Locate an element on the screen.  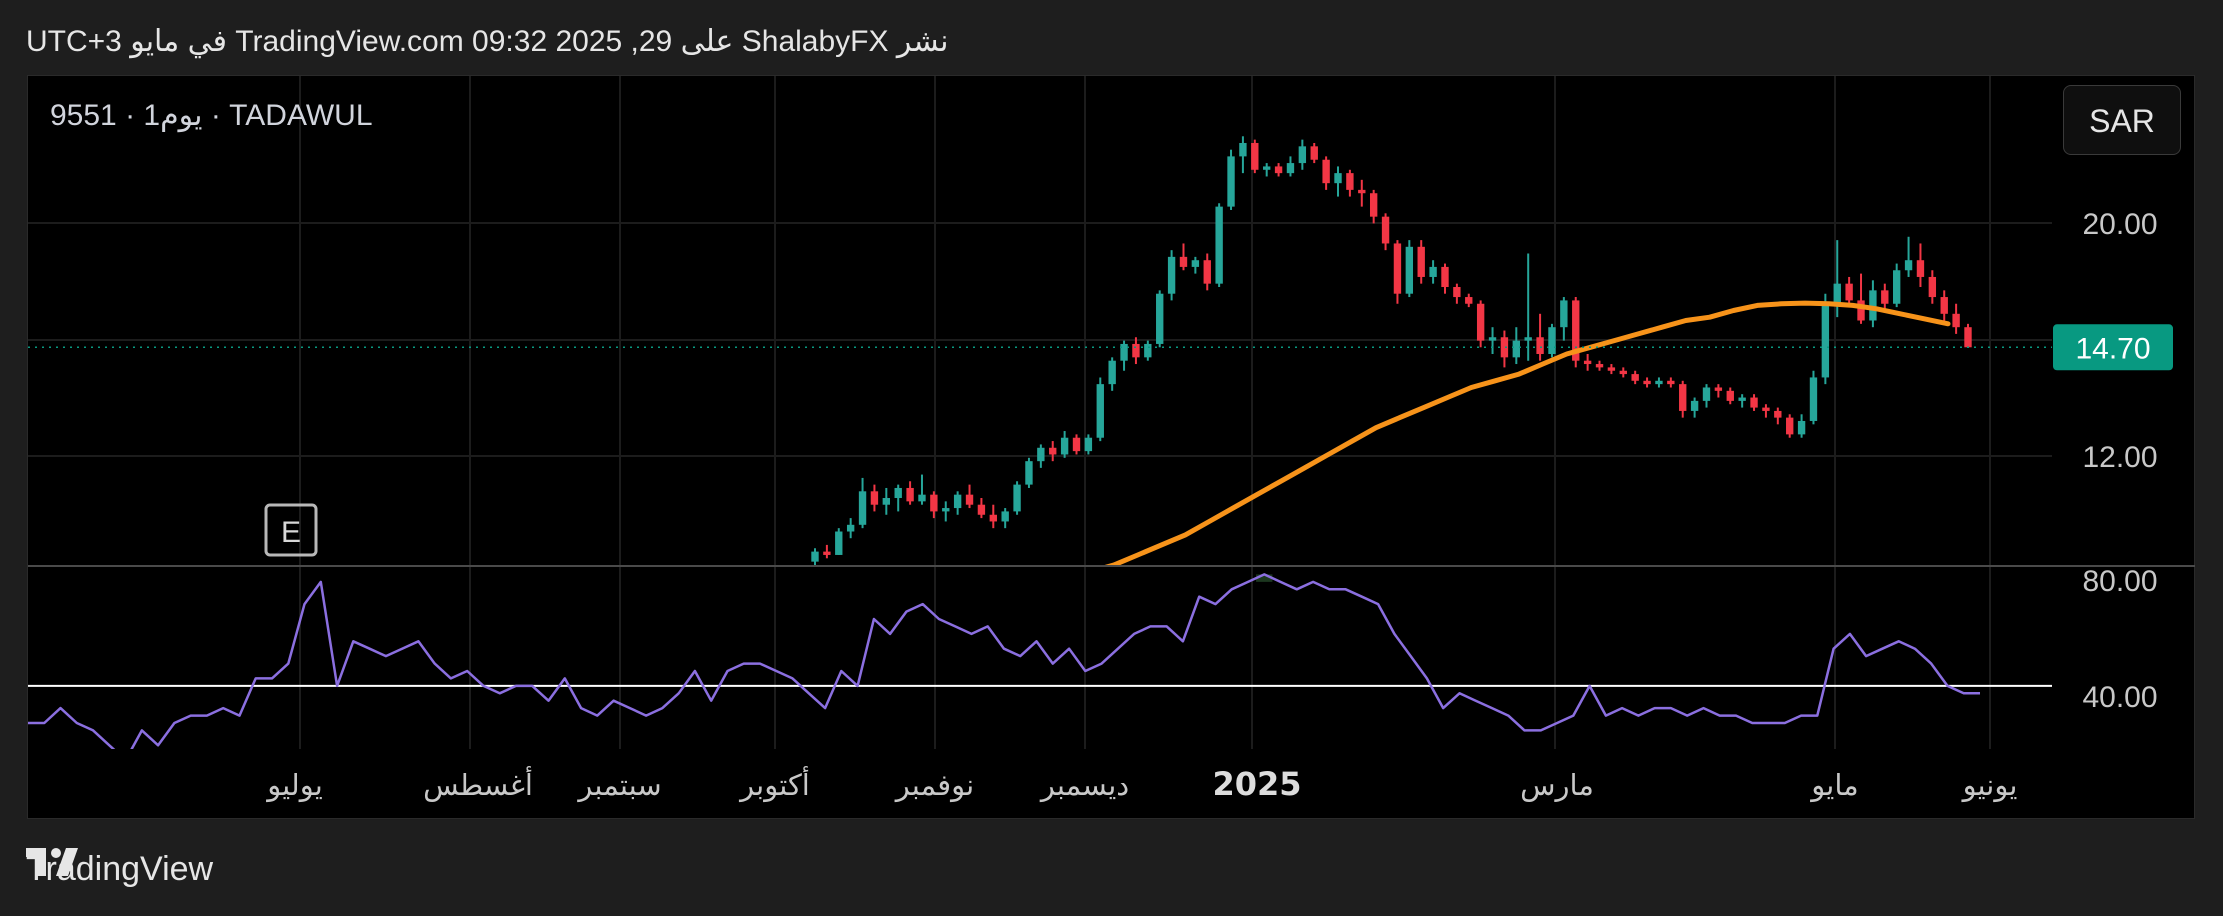
y-tick-label: 12.00 is located at coordinates (2119, 457).